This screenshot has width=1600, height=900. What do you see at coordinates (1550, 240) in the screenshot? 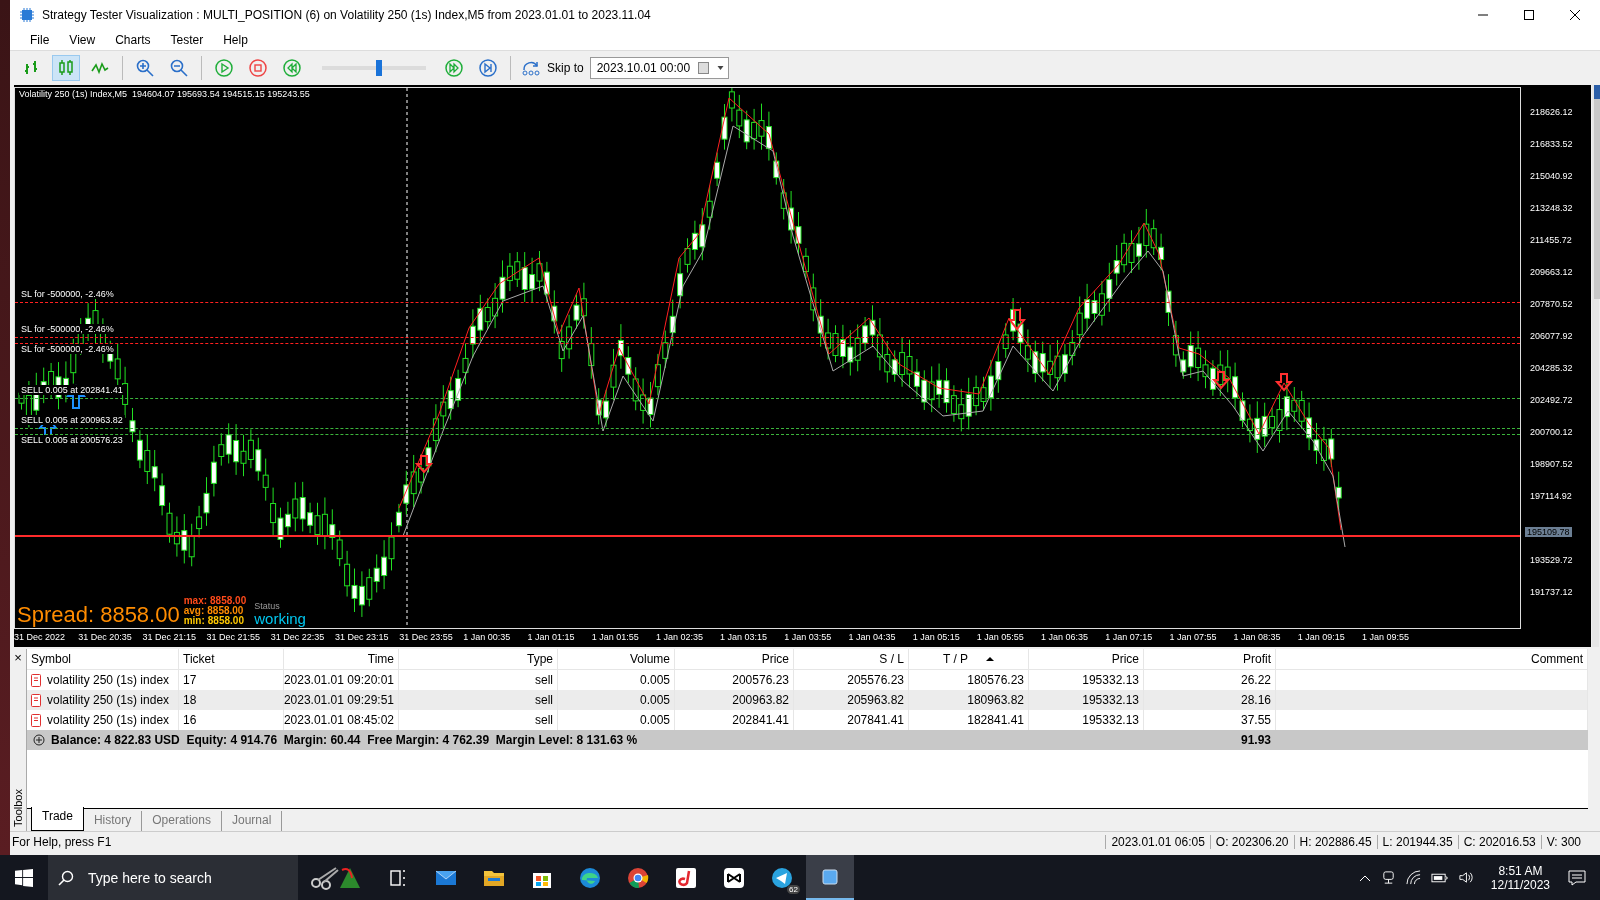
I see `axis-tick-label: 211455.72` at bounding box center [1550, 240].